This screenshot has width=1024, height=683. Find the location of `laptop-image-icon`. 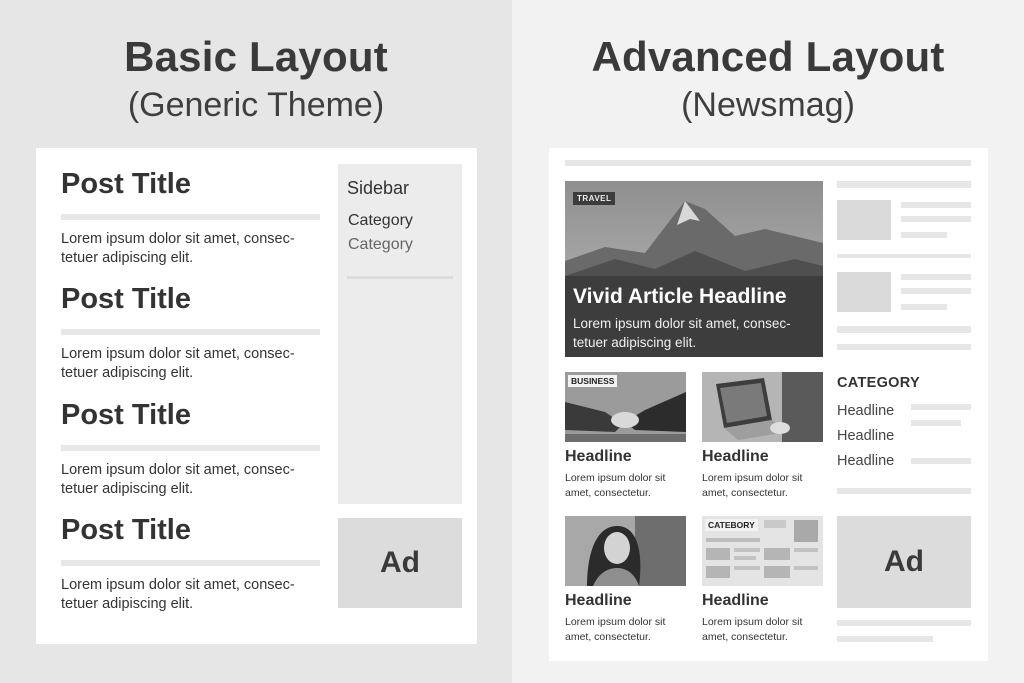

laptop-image-icon is located at coordinates (762, 407).